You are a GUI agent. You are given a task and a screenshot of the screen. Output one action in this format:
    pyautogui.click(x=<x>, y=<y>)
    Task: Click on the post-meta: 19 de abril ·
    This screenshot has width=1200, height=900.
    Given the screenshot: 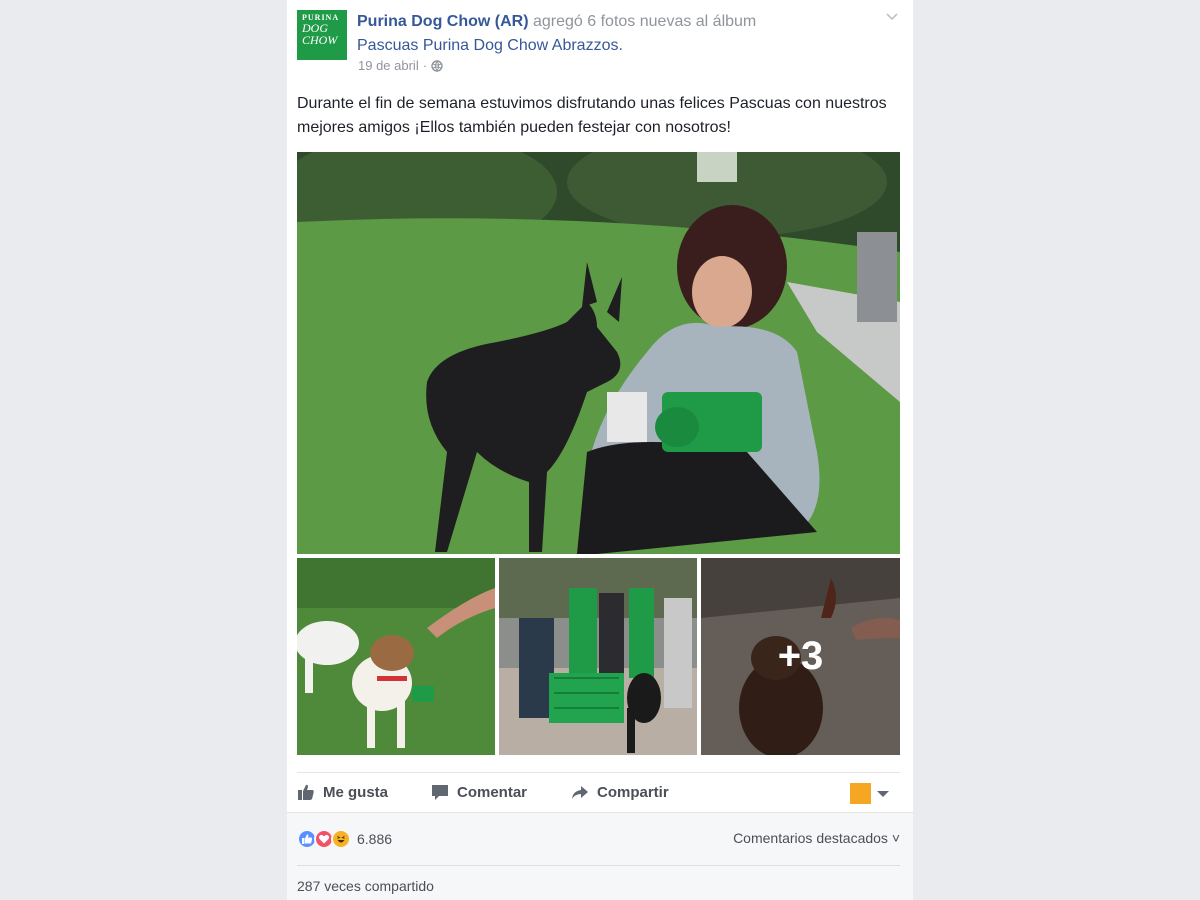 What is the action you would take?
    pyautogui.click(x=400, y=65)
    